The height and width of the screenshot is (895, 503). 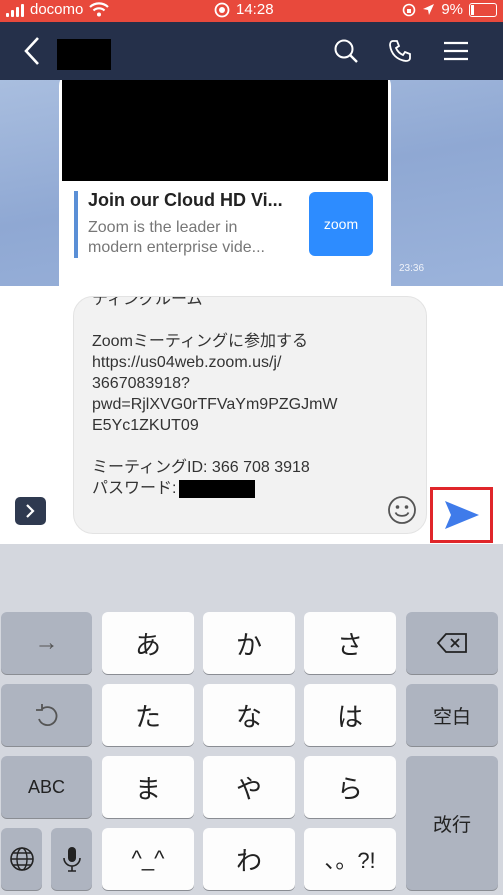 I want to click on undo-key, so click(x=46, y=715).